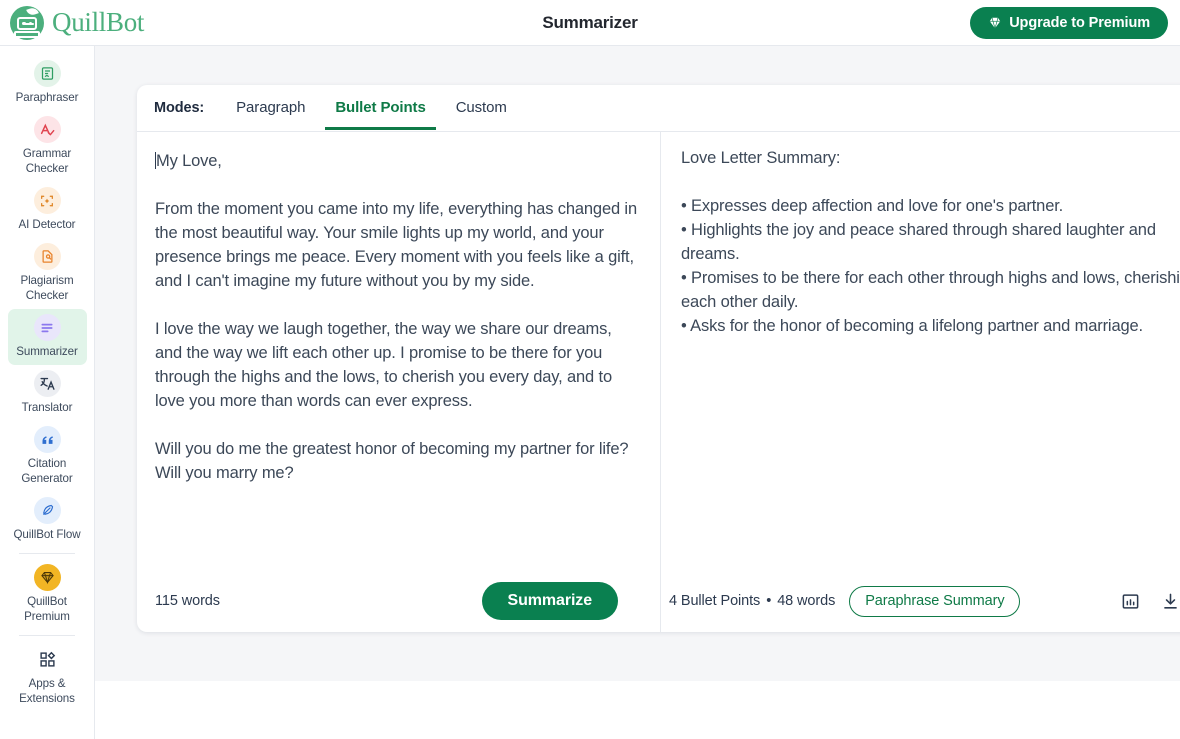  I want to click on sidebar-item-translator: Translator, so click(47, 393).